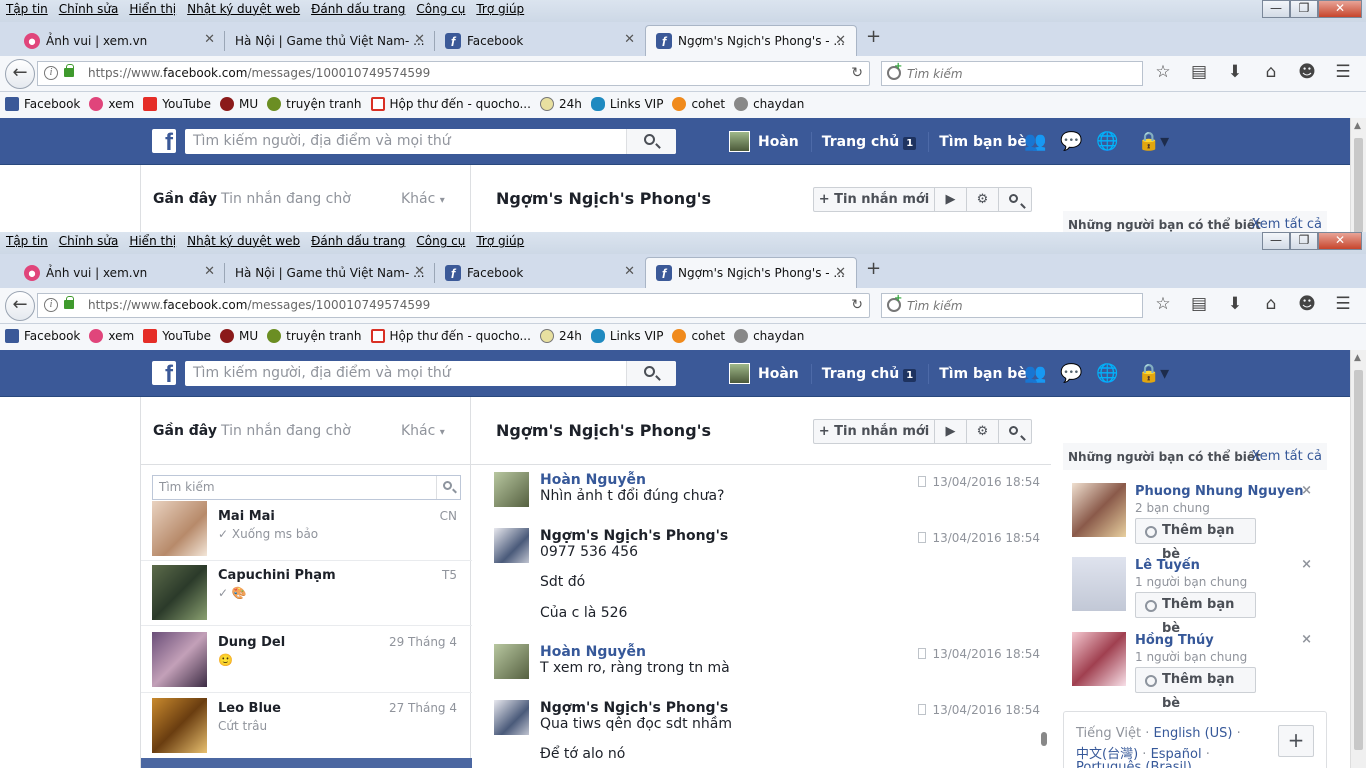 Image resolution: width=1366 pixels, height=768 pixels. I want to click on bookmark-item: truyện tranh, so click(314, 336).